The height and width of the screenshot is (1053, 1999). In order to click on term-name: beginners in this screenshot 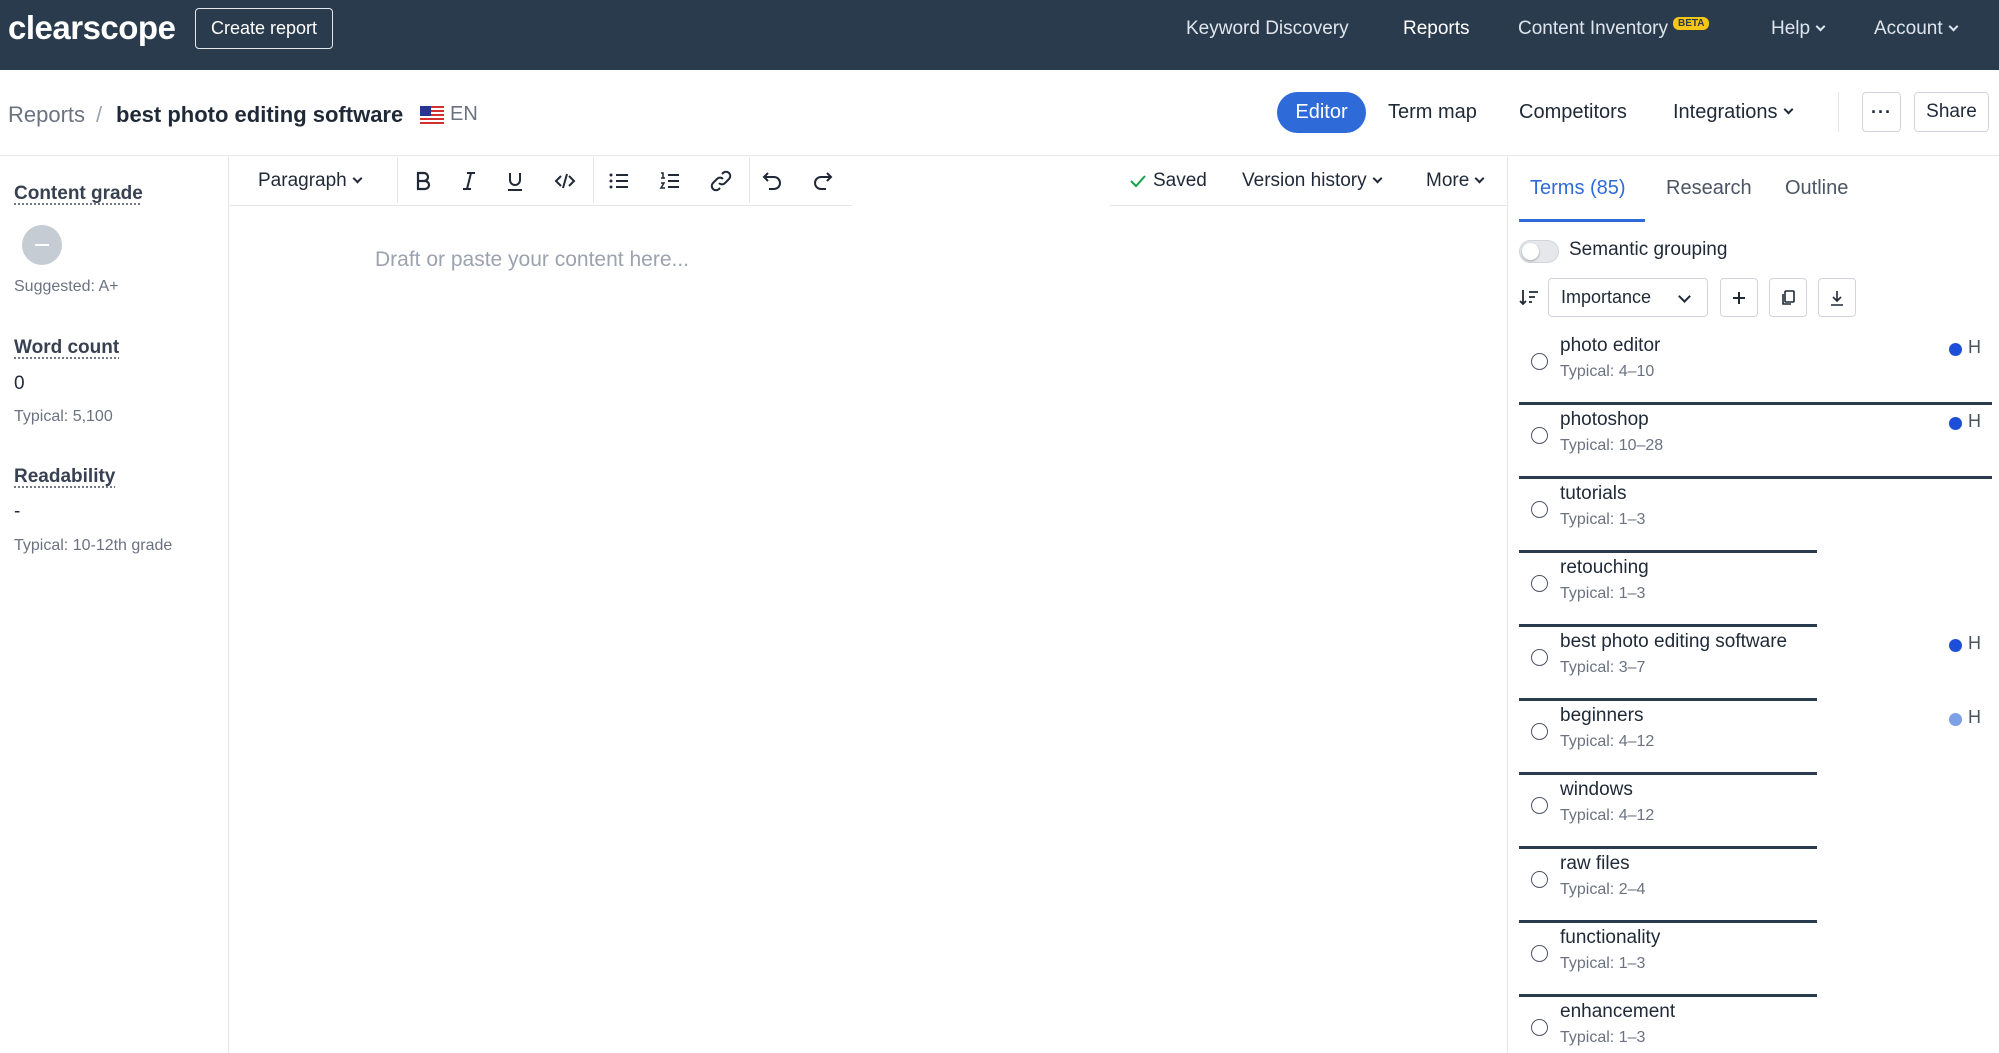, I will do `click(1602, 715)`.